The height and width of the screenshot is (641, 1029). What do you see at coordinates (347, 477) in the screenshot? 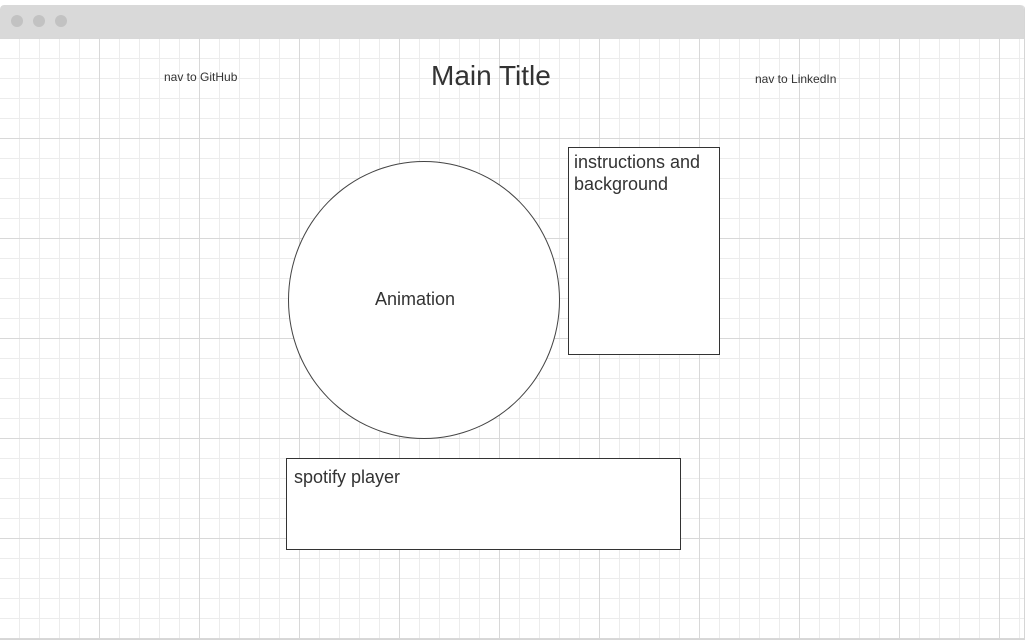
I see `spotify-player-label: spotify player` at bounding box center [347, 477].